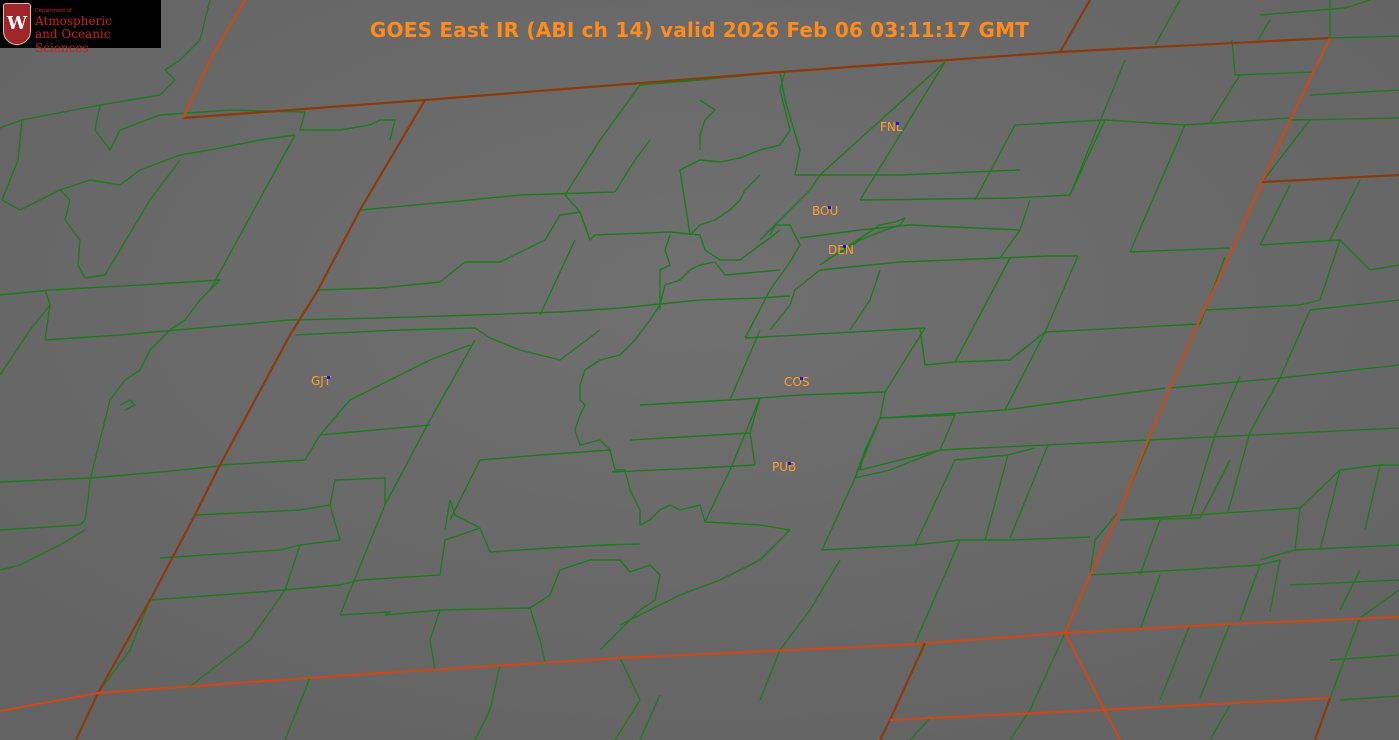  I want to click on station-marker-pub, so click(789, 463).